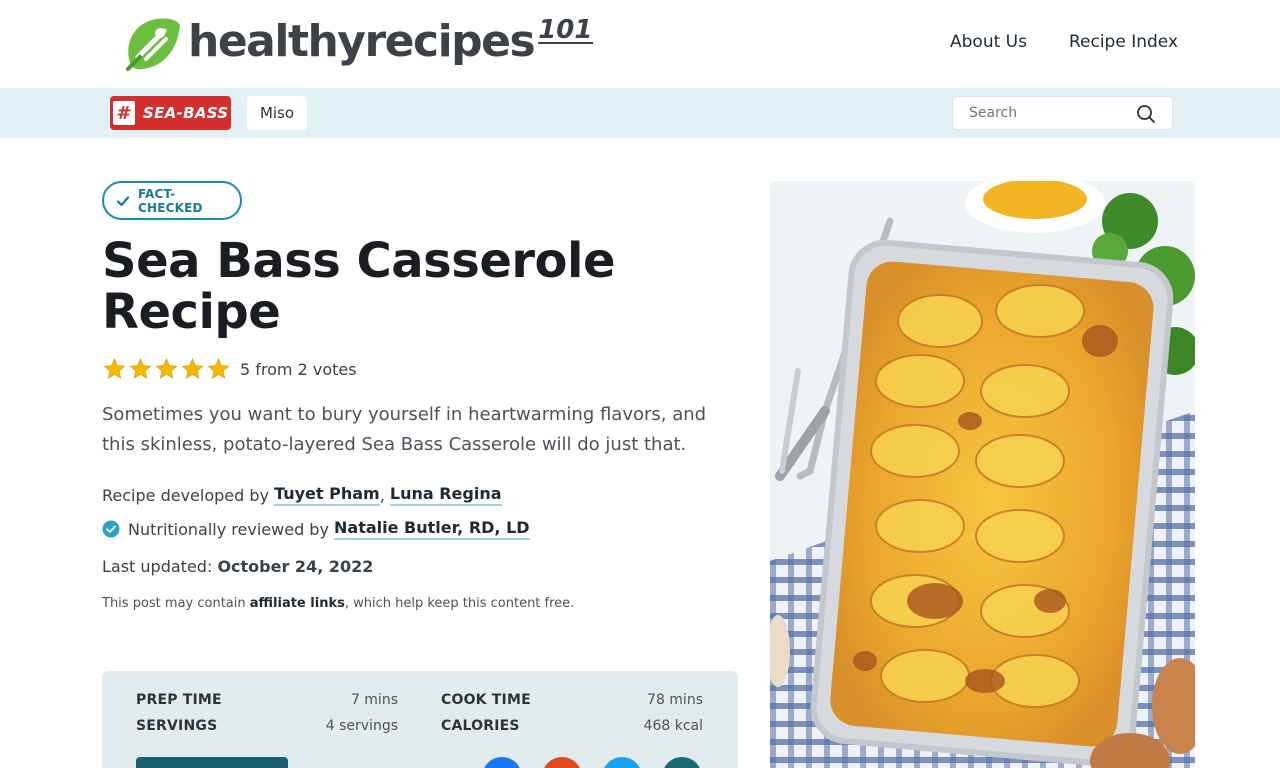 Image resolution: width=1280 pixels, height=768 pixels. Describe the element at coordinates (432, 529) in the screenshot. I see `reviewer-link: Natalie Butler, RD, LD` at that location.